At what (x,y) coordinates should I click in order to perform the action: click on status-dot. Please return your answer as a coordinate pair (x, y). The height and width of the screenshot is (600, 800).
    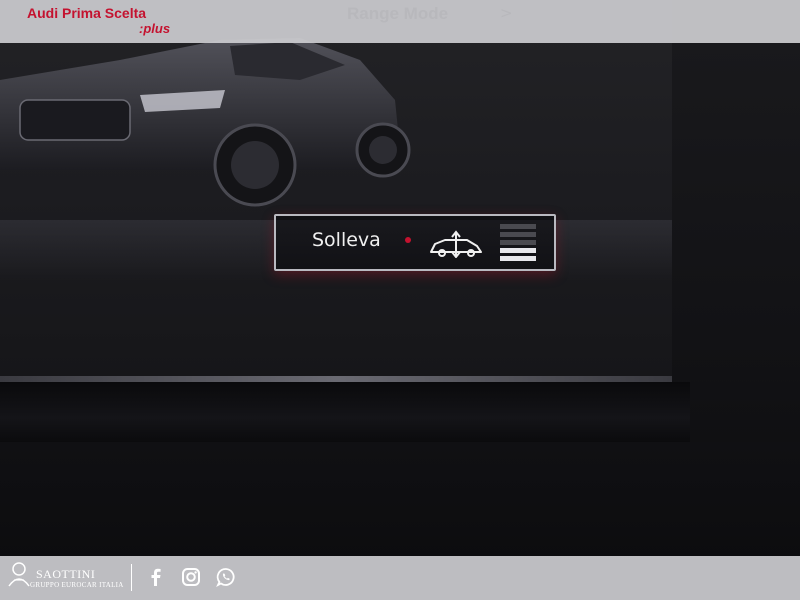
    Looking at the image, I should click on (408, 240).